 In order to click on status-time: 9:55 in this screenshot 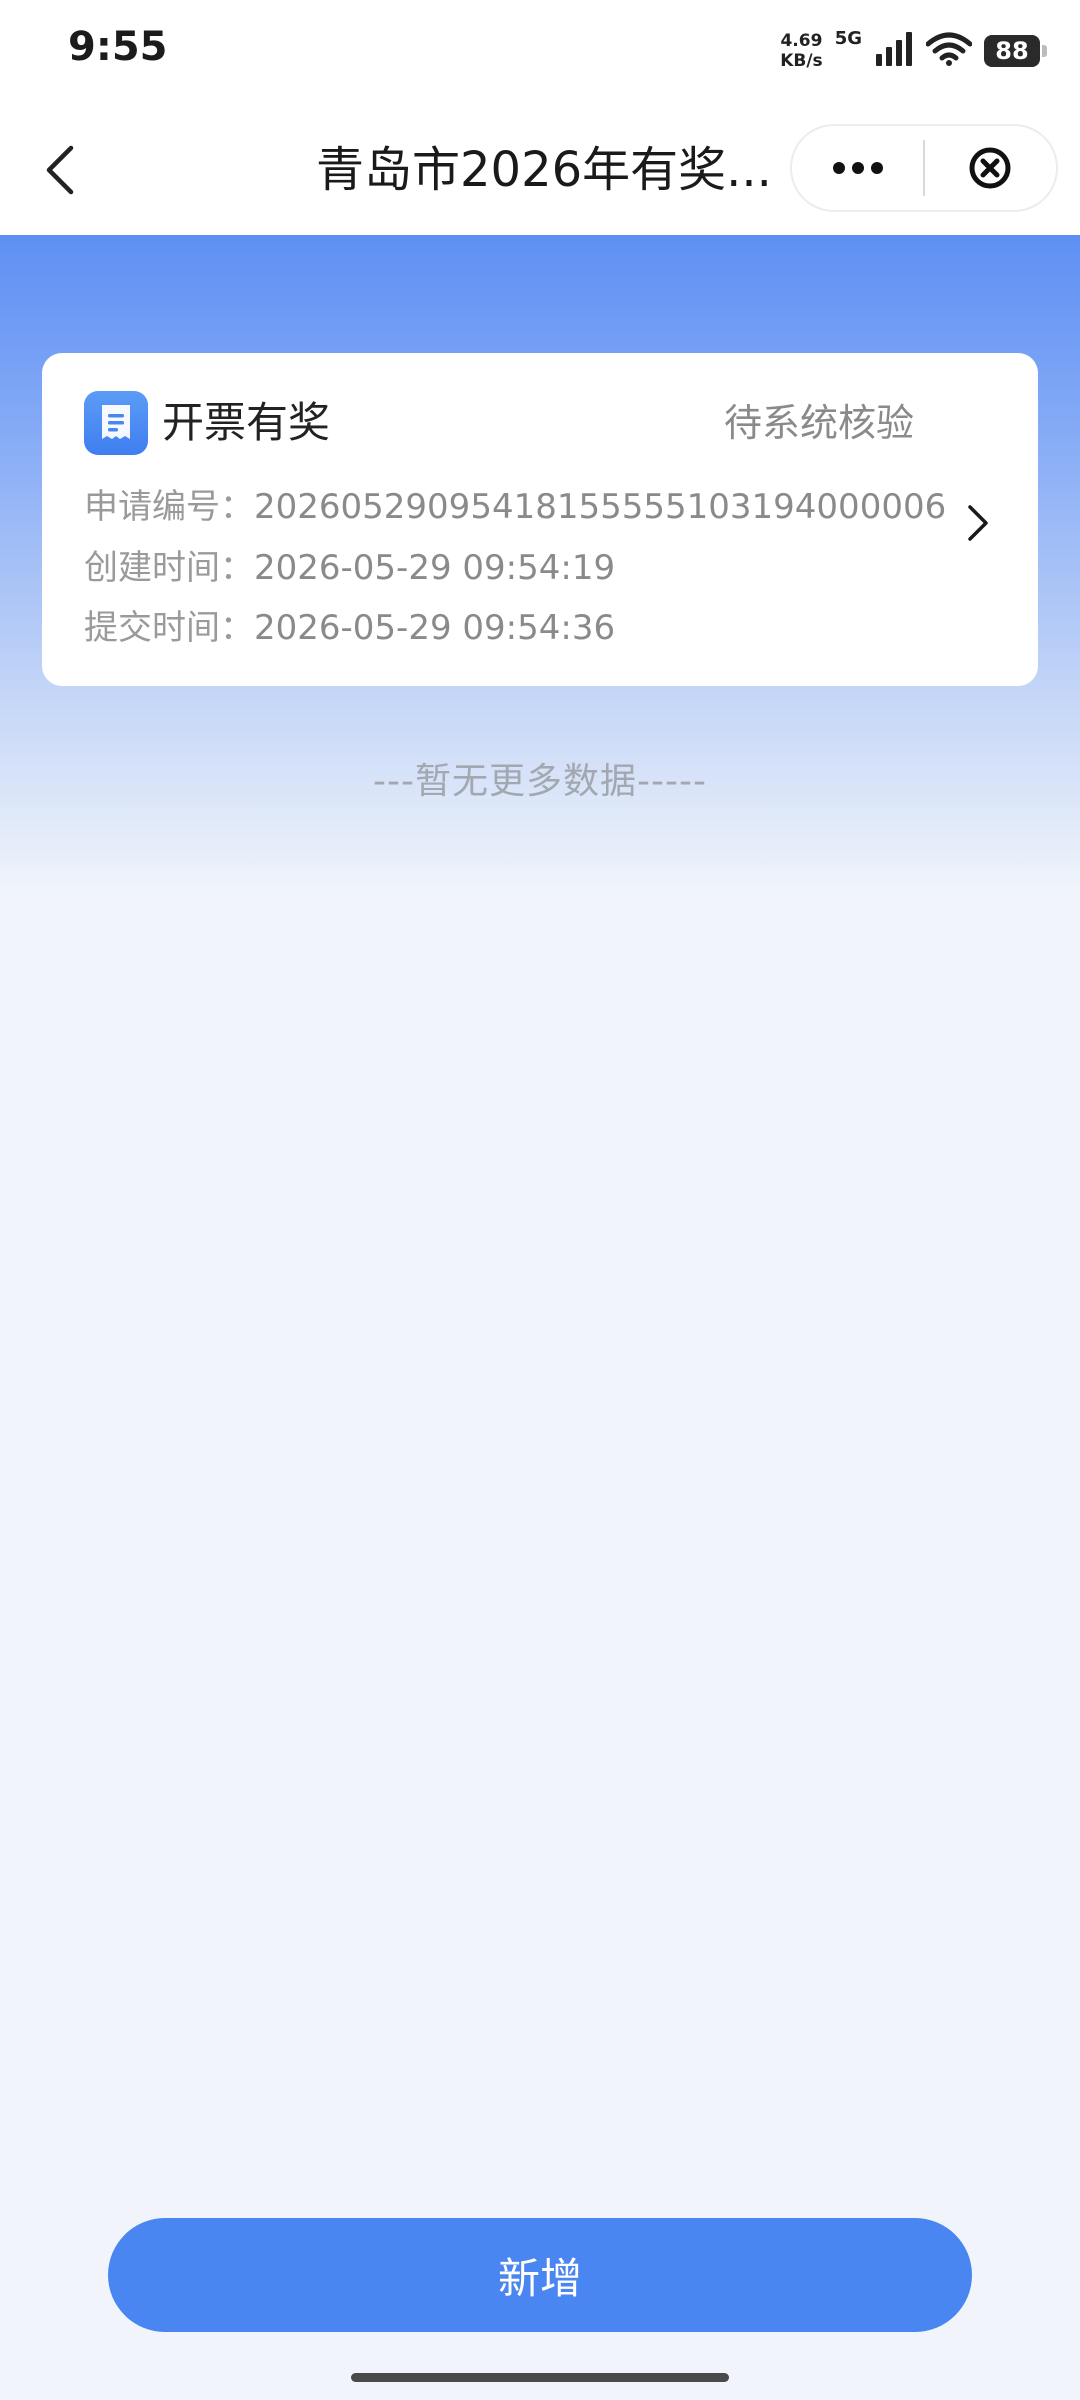, I will do `click(118, 47)`.